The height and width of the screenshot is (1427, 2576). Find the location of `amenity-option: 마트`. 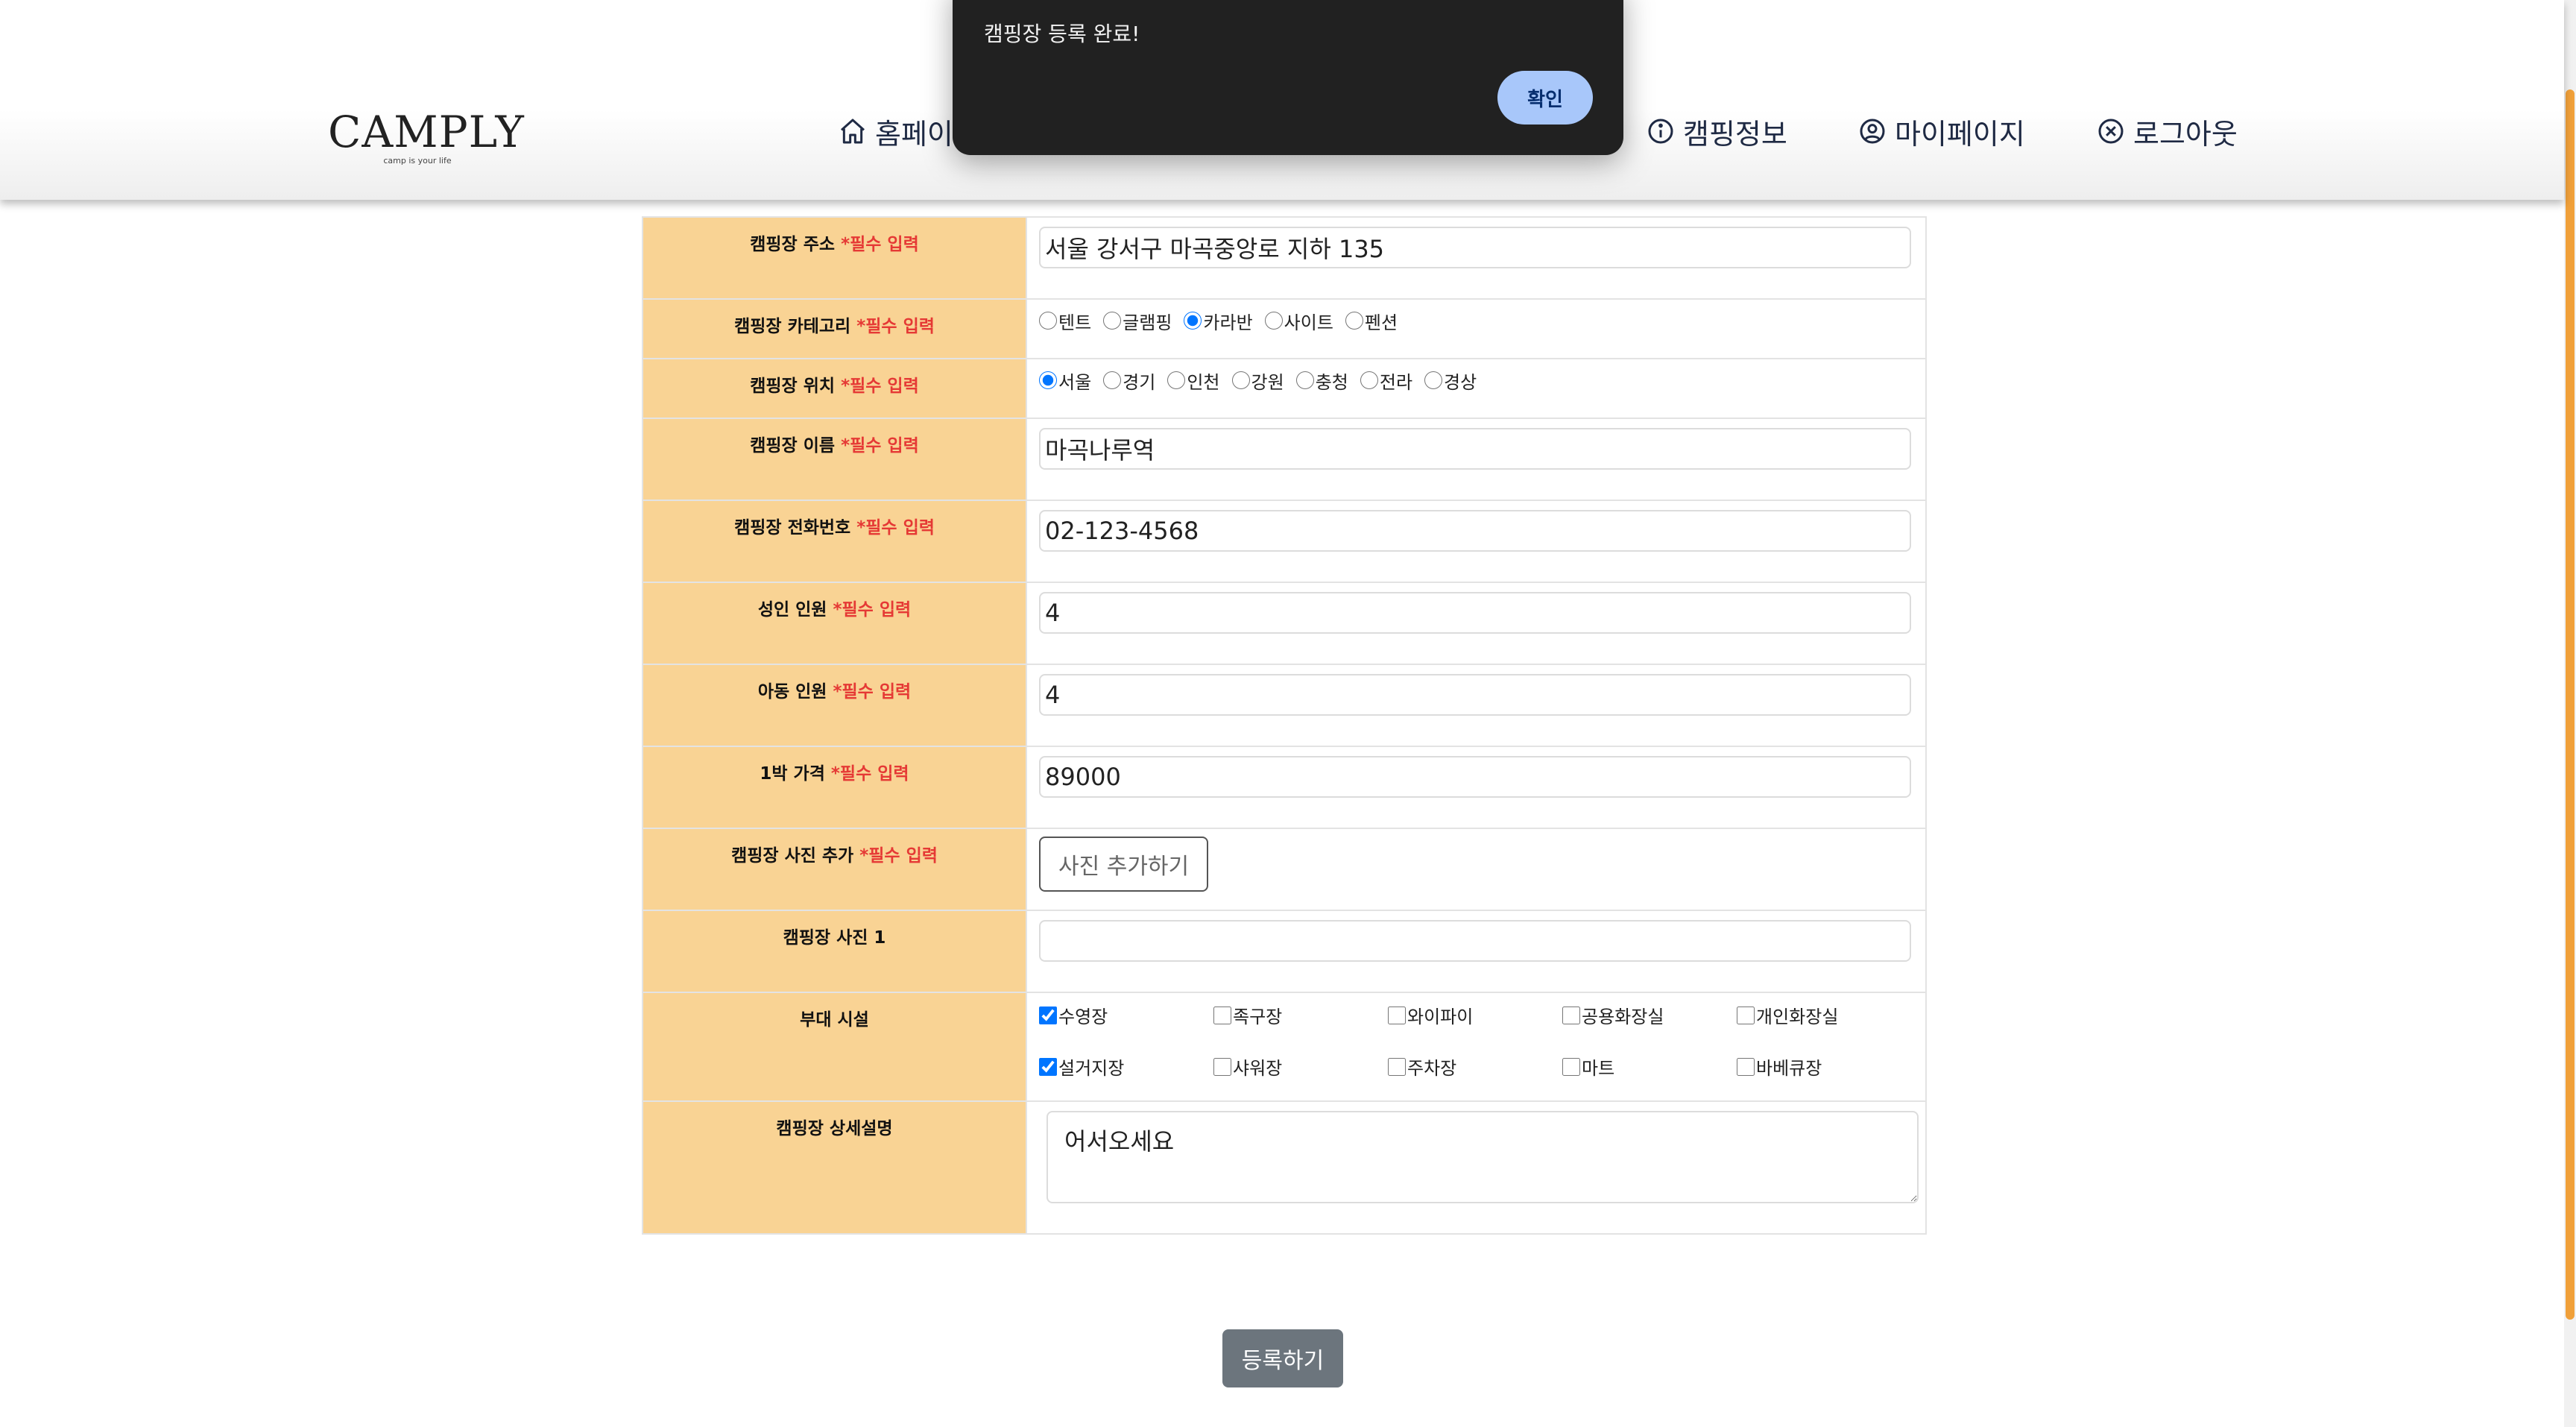

amenity-option: 마트 is located at coordinates (1650, 1066).